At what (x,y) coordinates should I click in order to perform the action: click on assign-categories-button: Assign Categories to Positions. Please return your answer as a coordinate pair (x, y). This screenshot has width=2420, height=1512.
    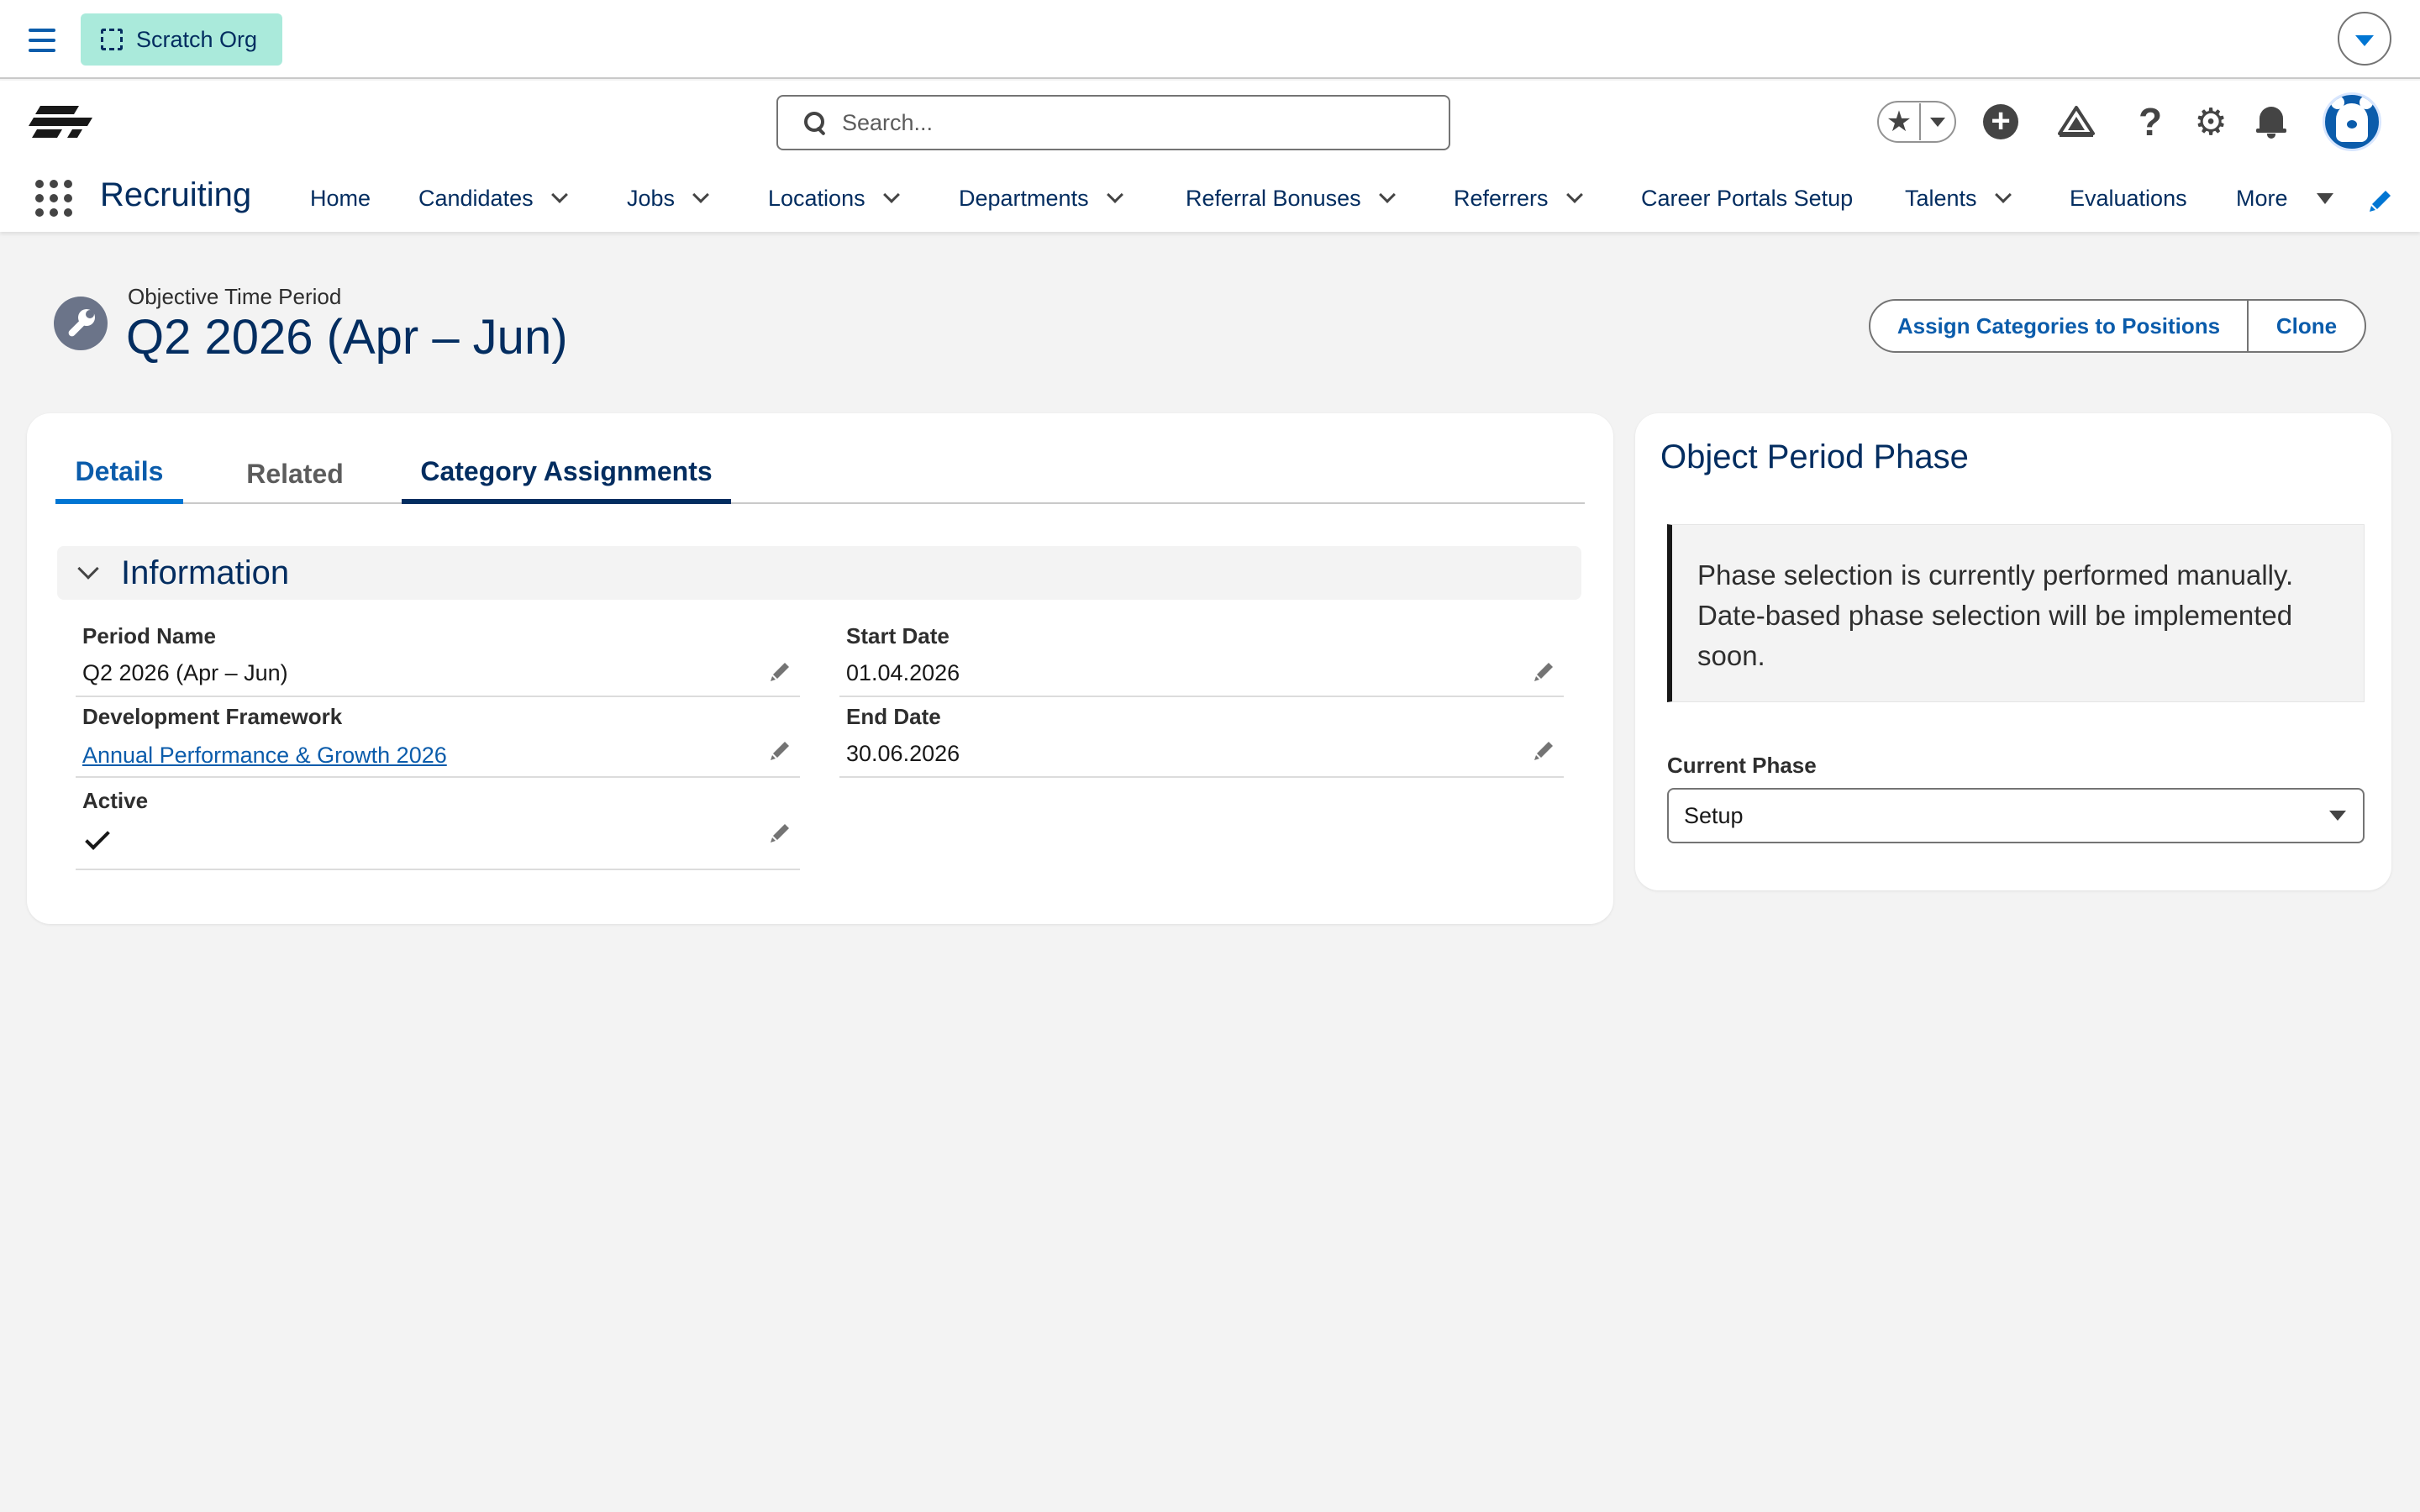
    Looking at the image, I should click on (2059, 326).